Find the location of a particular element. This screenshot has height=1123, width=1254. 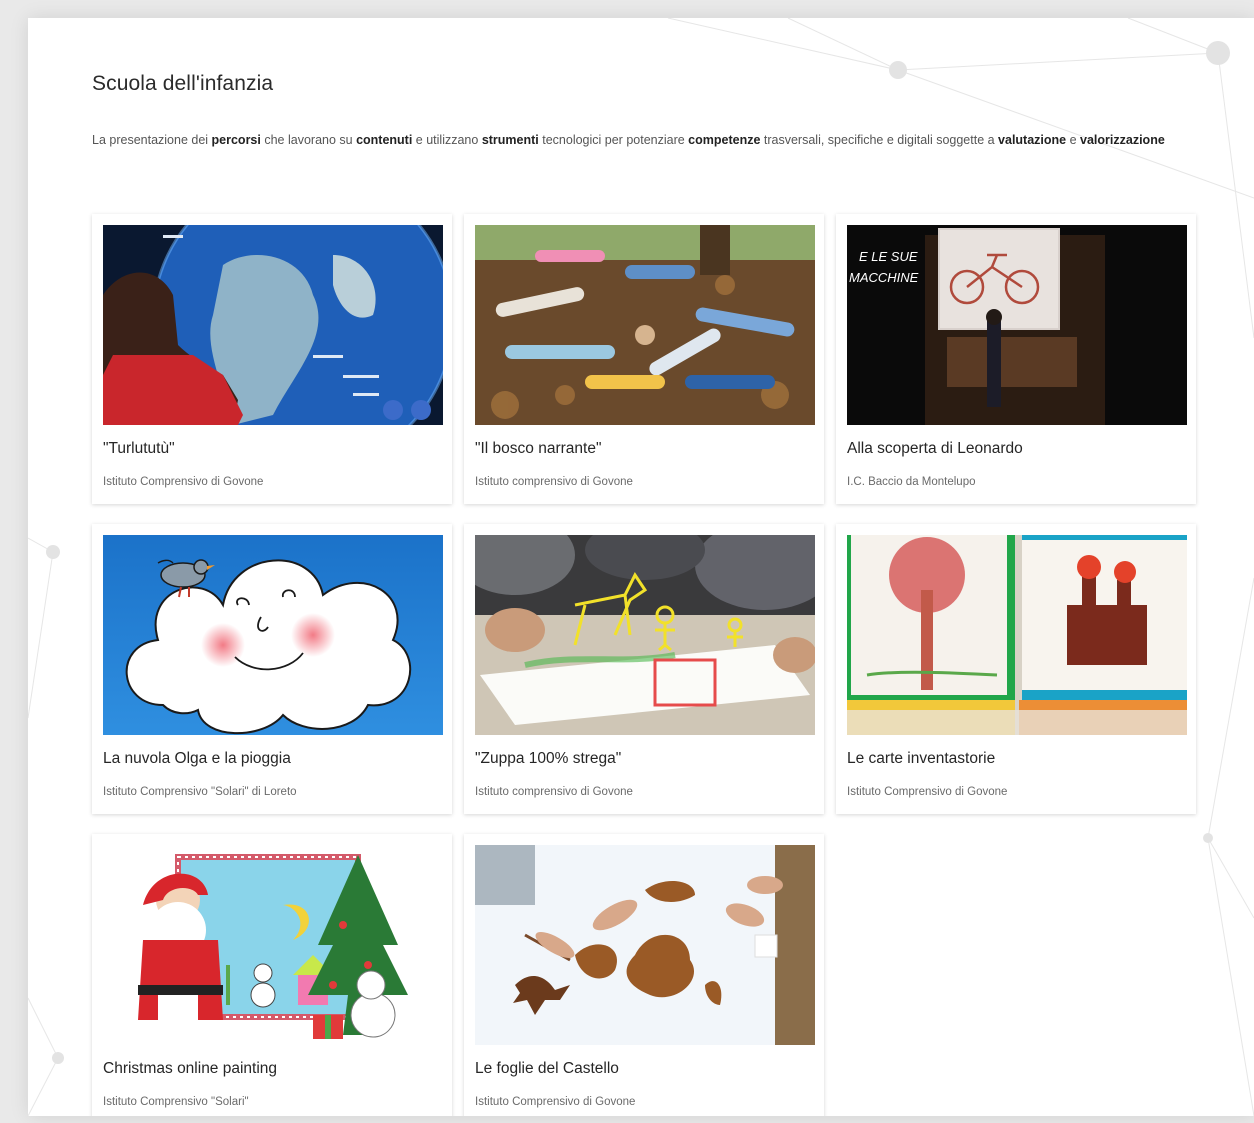

card-title: Alla scoperta di Leonardo is located at coordinates (935, 449).